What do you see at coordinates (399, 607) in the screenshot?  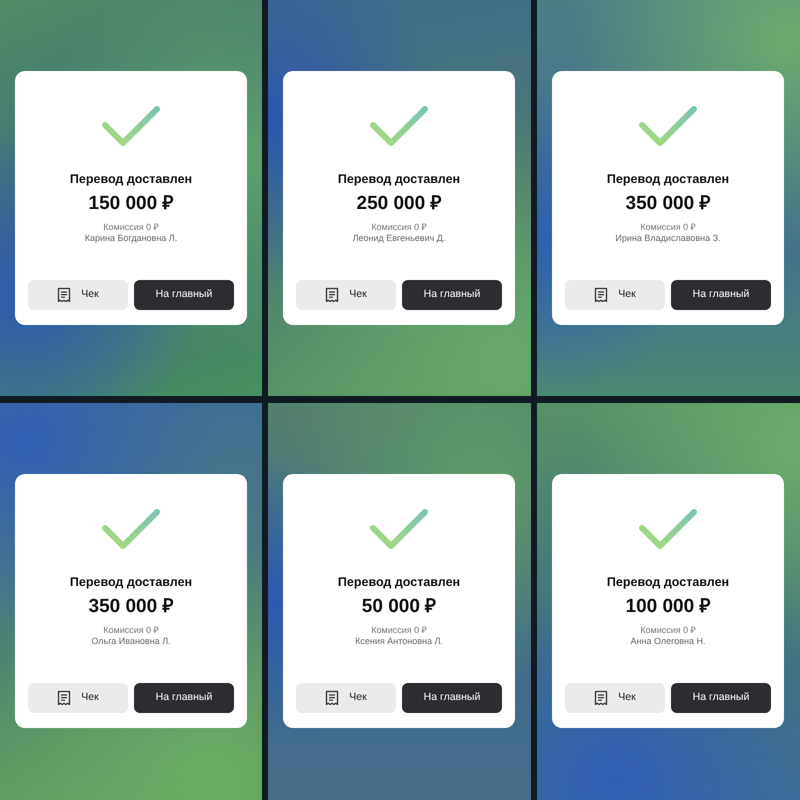 I see `amount-text: 50 000 ₽` at bounding box center [399, 607].